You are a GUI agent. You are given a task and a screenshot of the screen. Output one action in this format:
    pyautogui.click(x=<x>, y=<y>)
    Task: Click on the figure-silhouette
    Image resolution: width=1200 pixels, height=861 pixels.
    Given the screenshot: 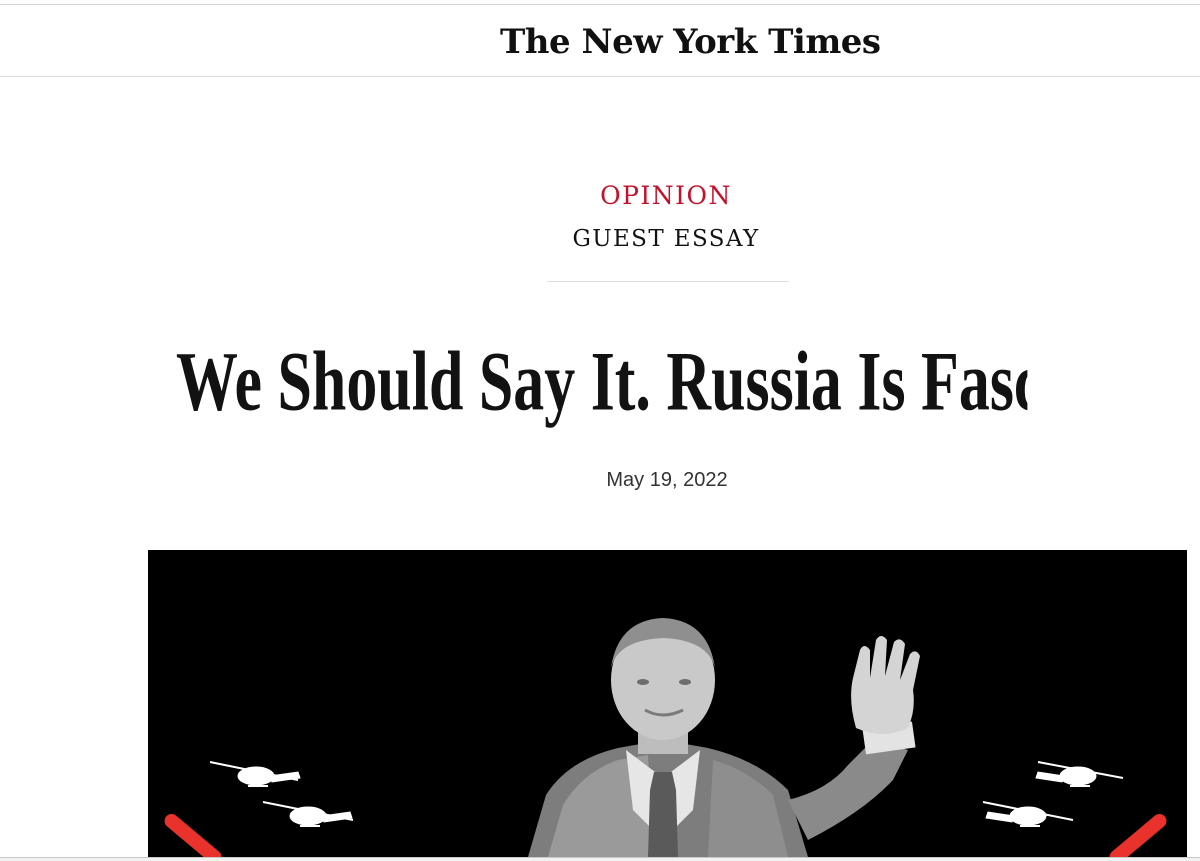 What is the action you would take?
    pyautogui.click(x=724, y=737)
    